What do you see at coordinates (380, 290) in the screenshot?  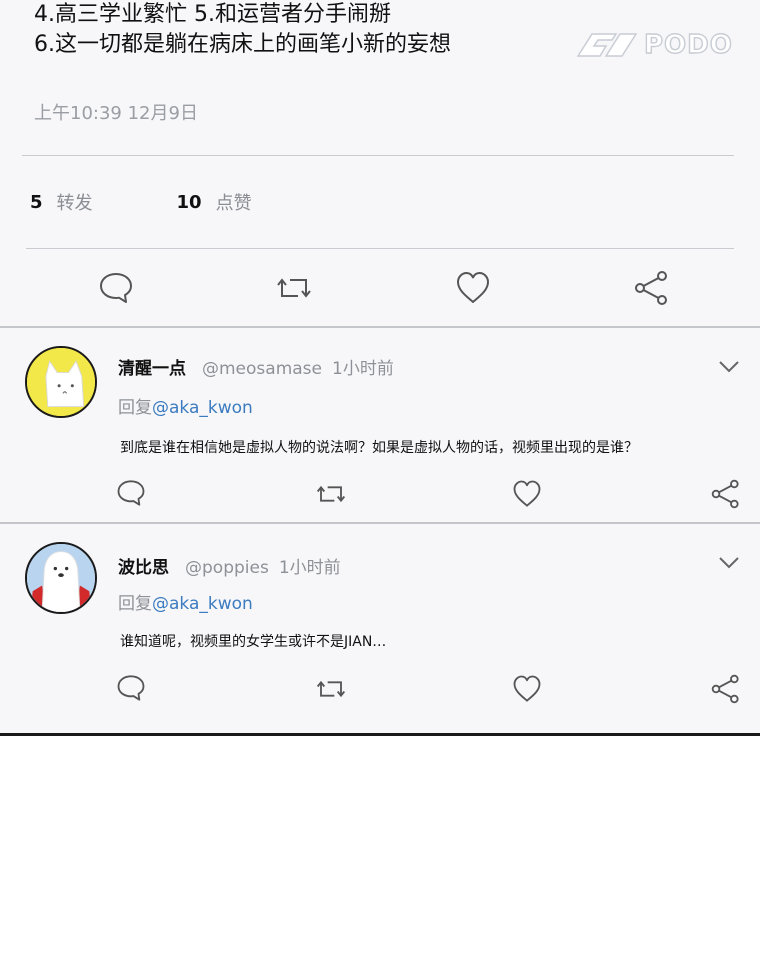 I see `tweet-actions` at bounding box center [380, 290].